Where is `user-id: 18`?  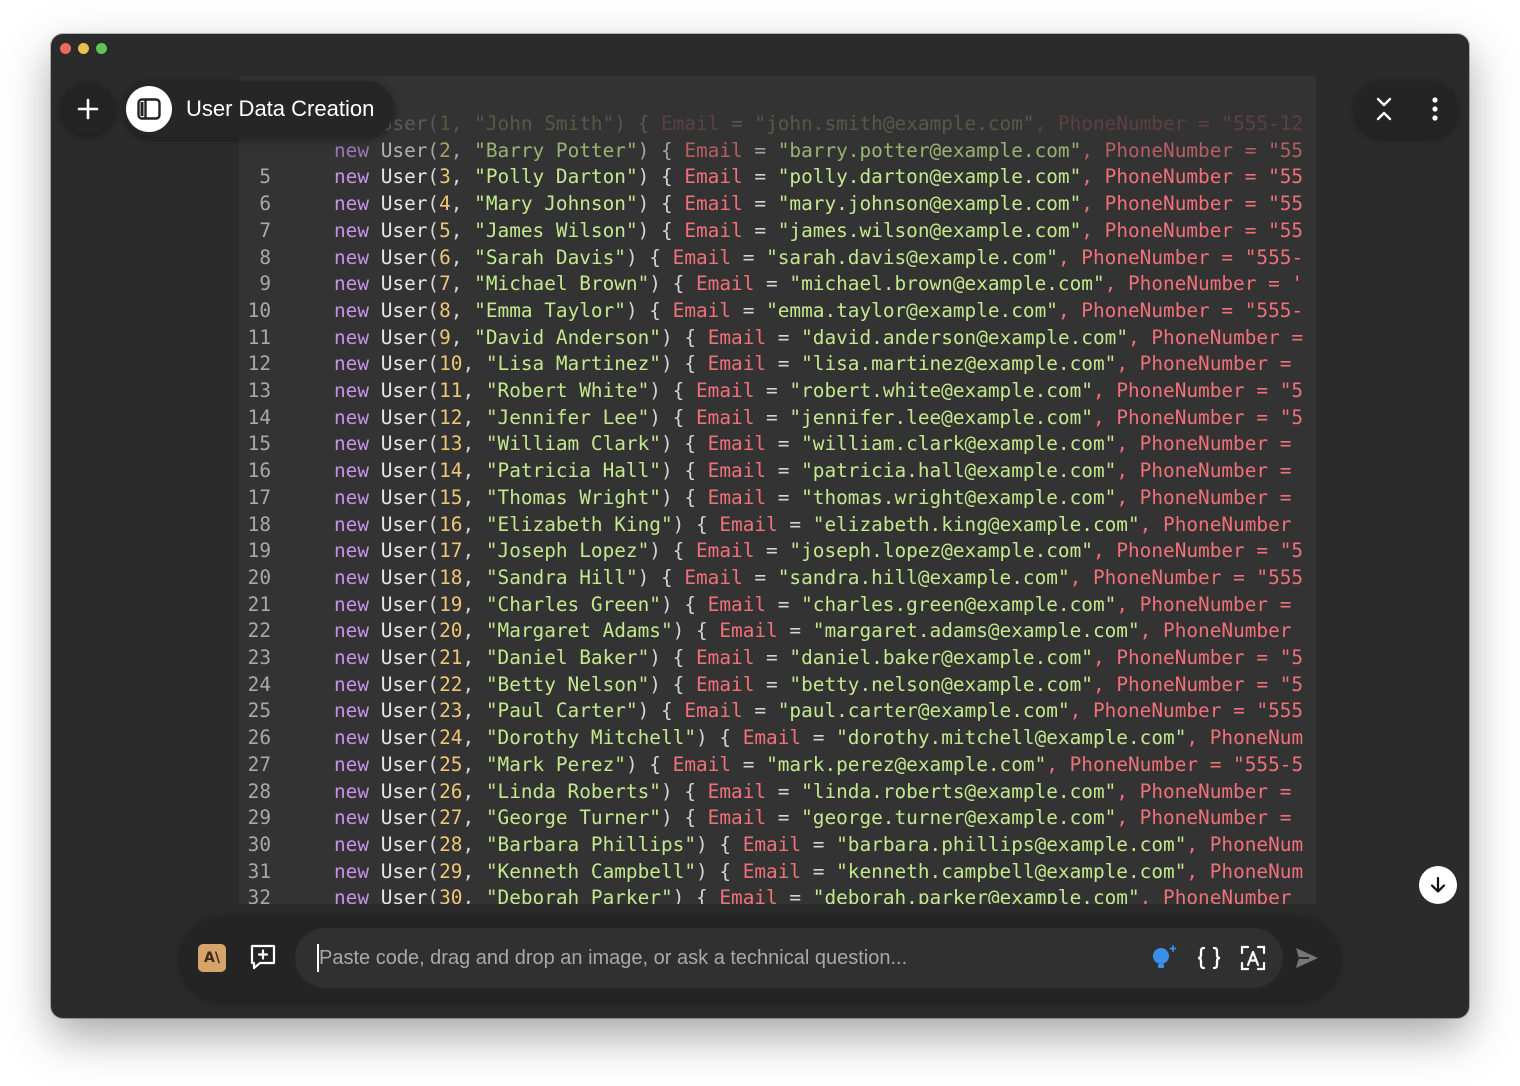
user-id: 18 is located at coordinates (451, 577).